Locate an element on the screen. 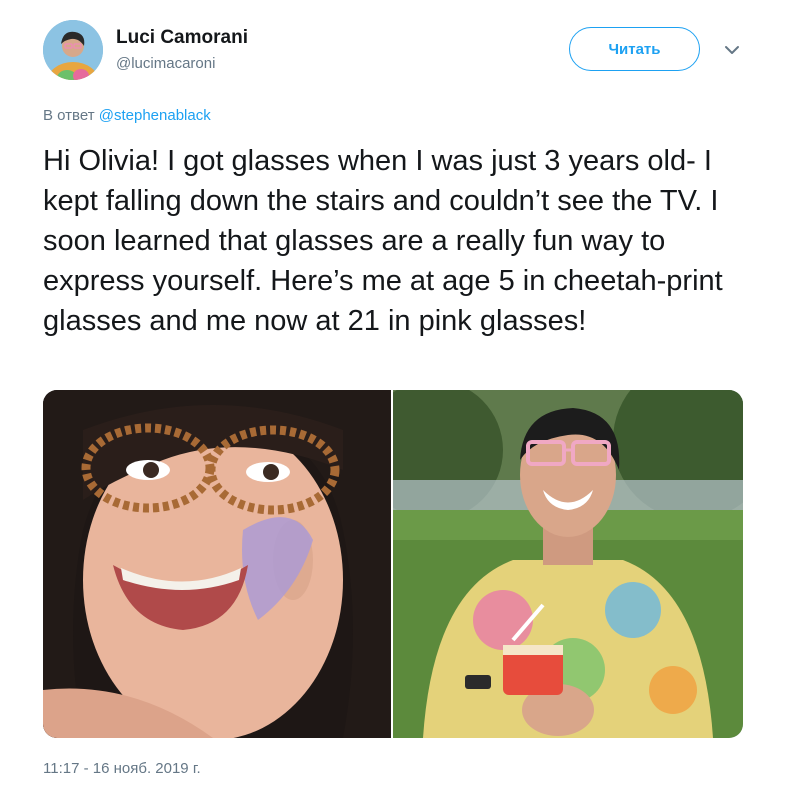  chevron-down-icon is located at coordinates (732, 50).